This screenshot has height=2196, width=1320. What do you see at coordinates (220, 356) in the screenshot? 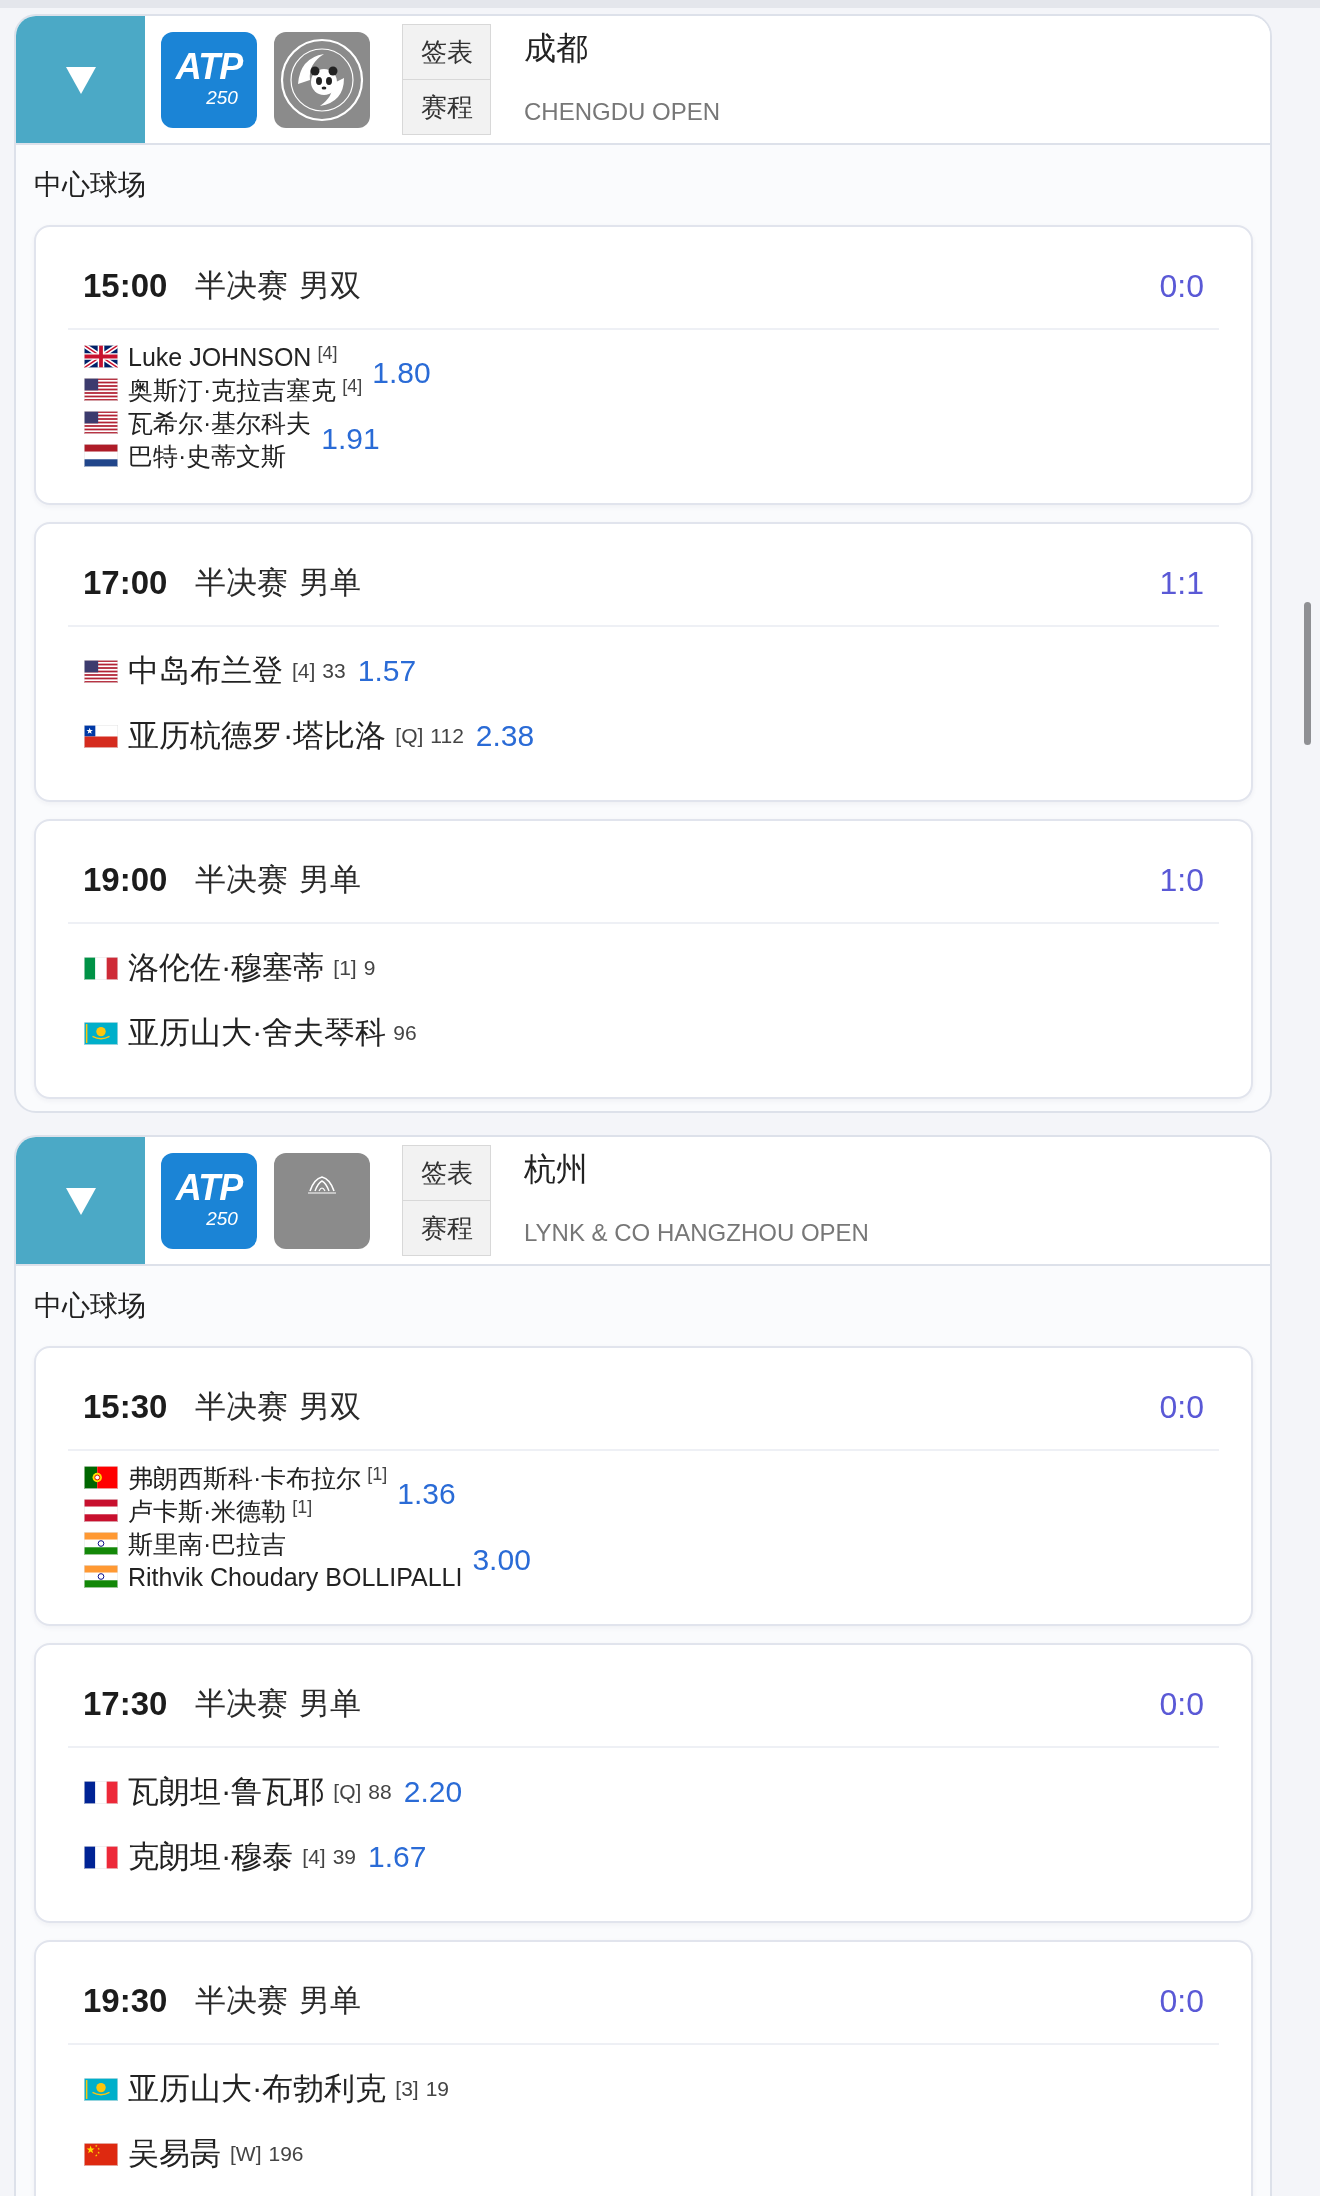
I see `player-name: Luke JOHNSON` at bounding box center [220, 356].